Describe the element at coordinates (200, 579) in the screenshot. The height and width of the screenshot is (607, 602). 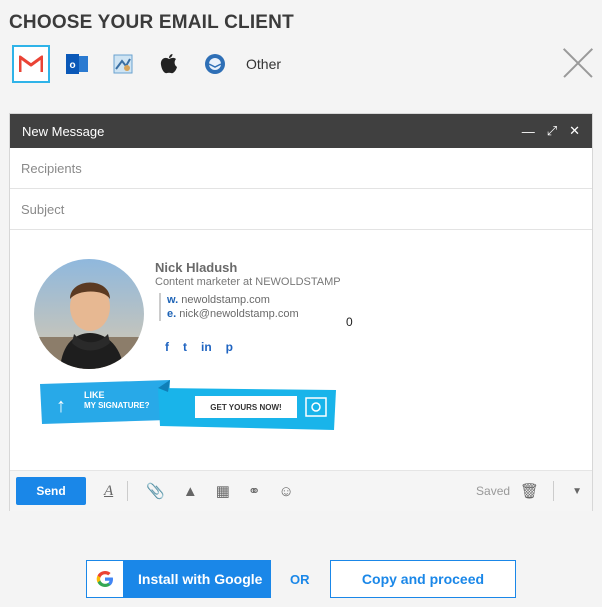
I see `install-label: Install with Google` at that location.